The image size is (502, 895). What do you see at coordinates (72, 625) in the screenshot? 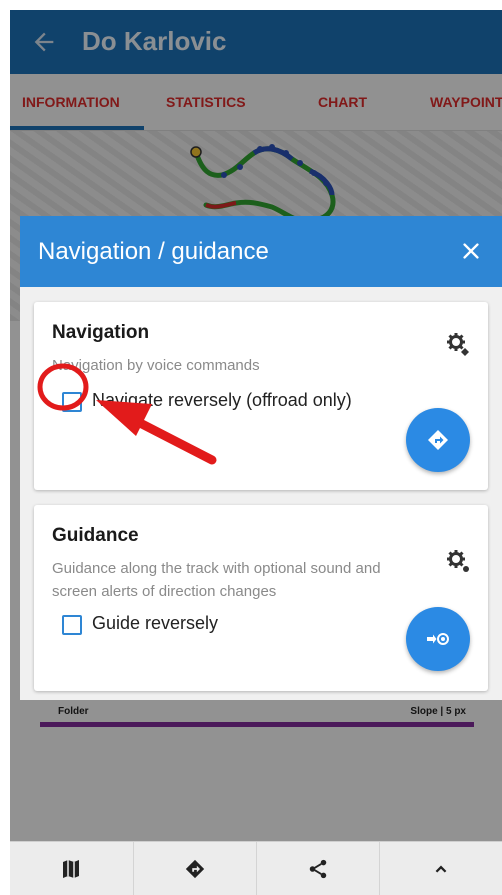
I see `guide-reversely-checkbox` at bounding box center [72, 625].